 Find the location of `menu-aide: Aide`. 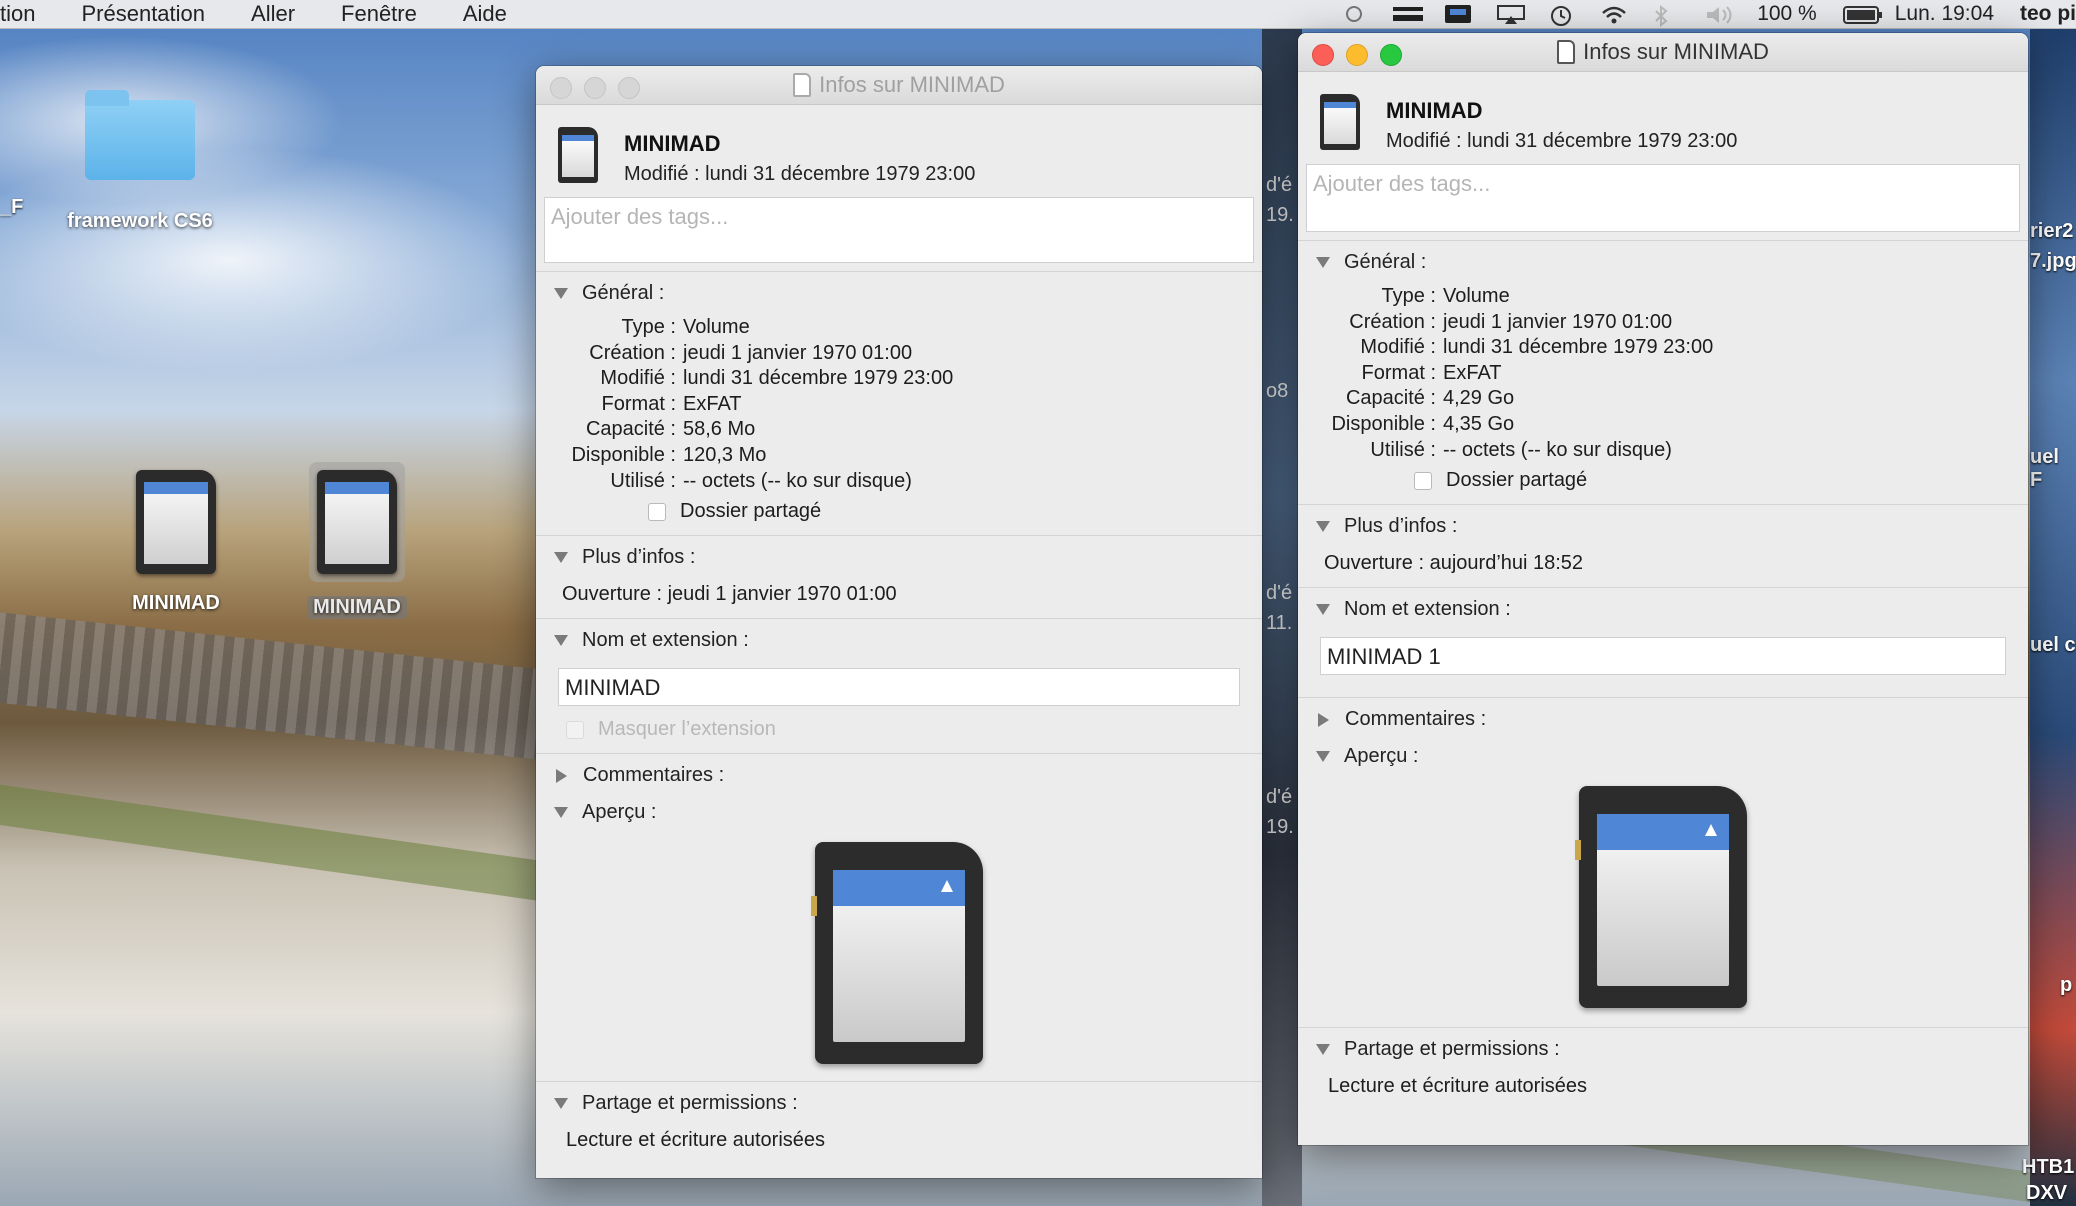

menu-aide: Aide is located at coordinates (485, 14).